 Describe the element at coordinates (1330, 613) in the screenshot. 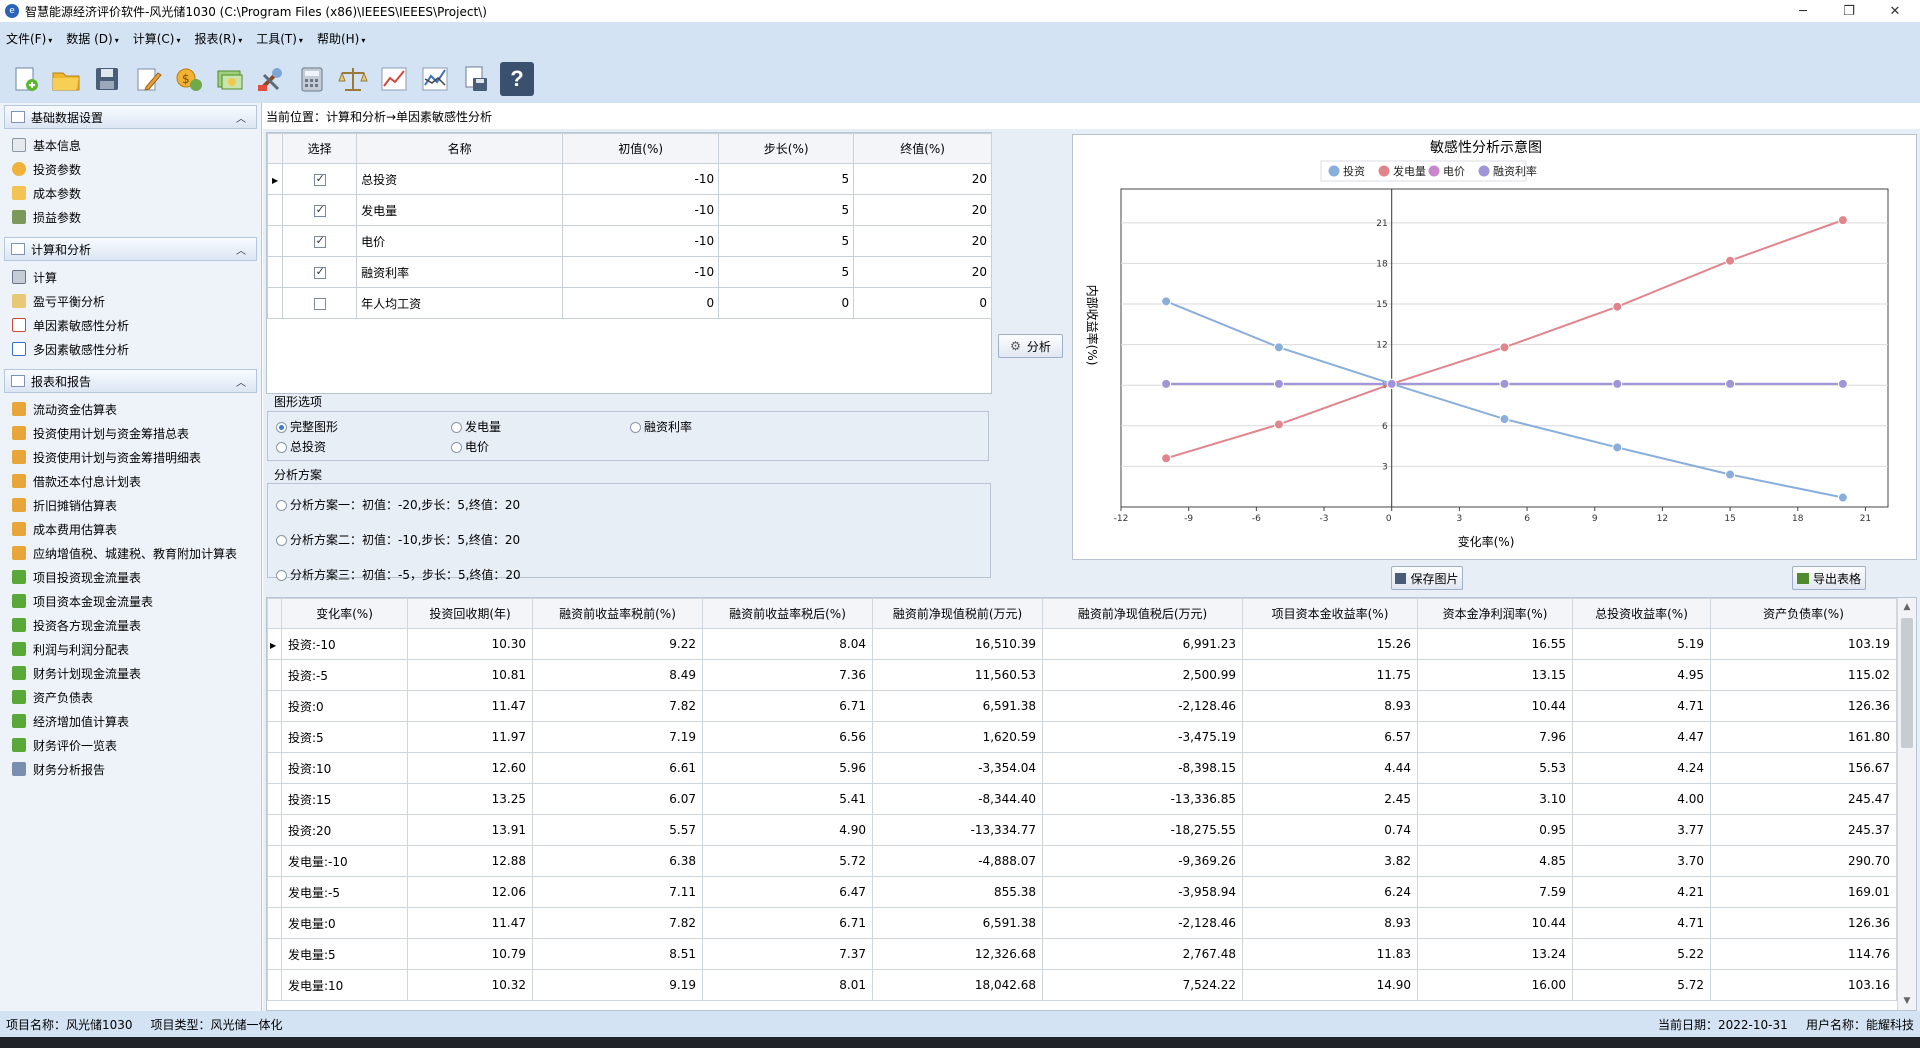

I see `col-header: 项目资本金收益率(%)` at that location.